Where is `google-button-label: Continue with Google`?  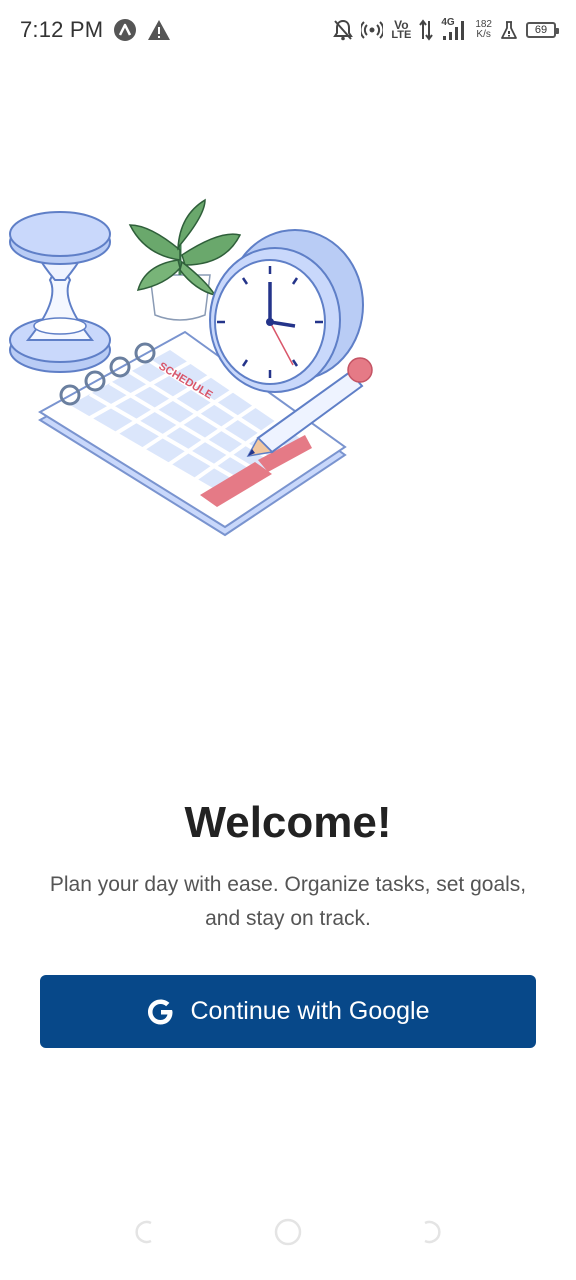
google-button-label: Continue with Google is located at coordinates (310, 1011).